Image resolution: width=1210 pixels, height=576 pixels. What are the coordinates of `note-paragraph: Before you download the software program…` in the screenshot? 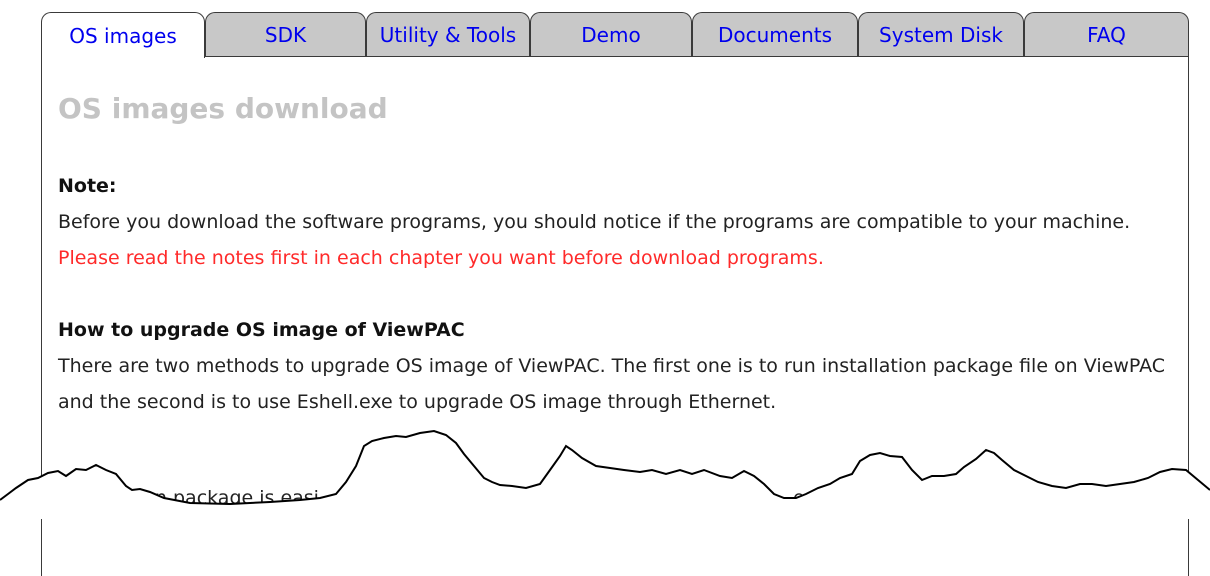 It's located at (613, 240).